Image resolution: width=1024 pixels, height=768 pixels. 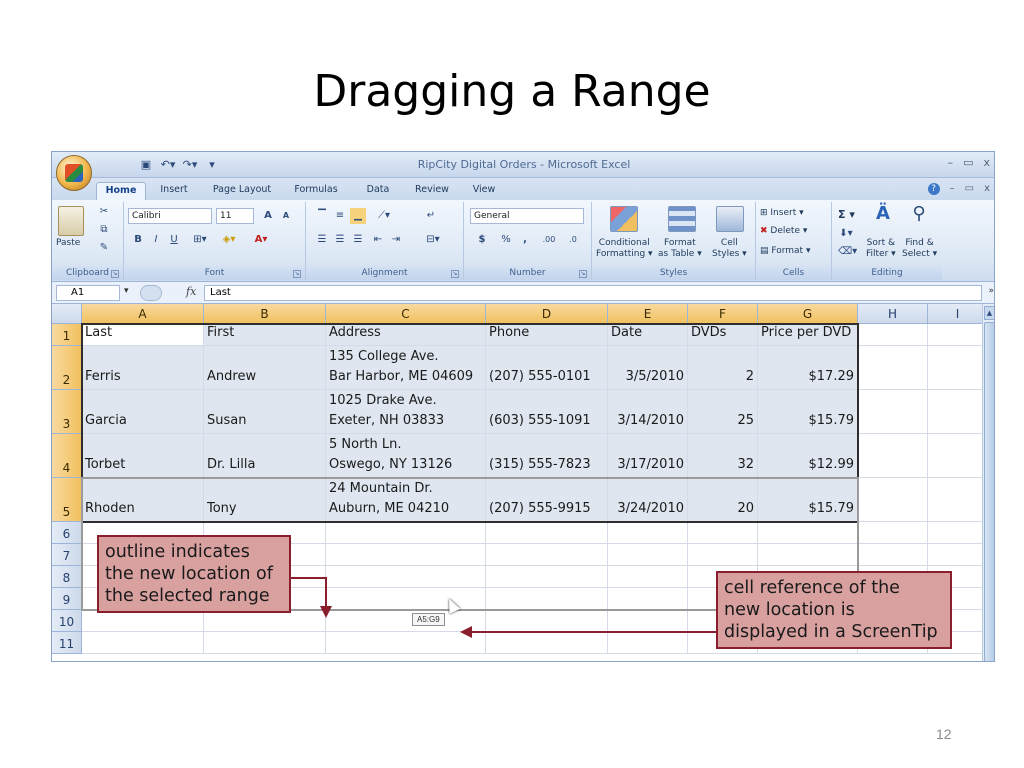 What do you see at coordinates (431, 216) in the screenshot?
I see `wrap-text-icon: ↵` at bounding box center [431, 216].